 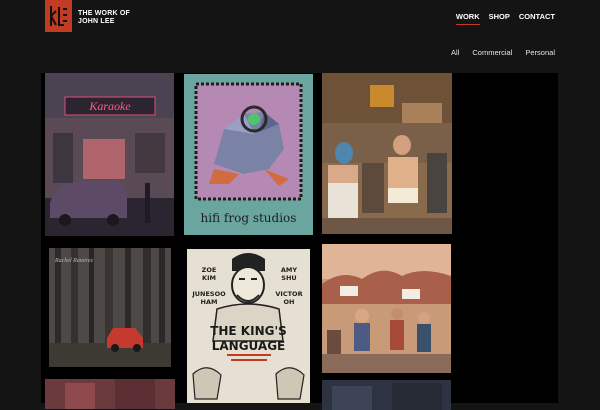 I want to click on karaoke-artwork: Karaoke, so click(x=109, y=154).